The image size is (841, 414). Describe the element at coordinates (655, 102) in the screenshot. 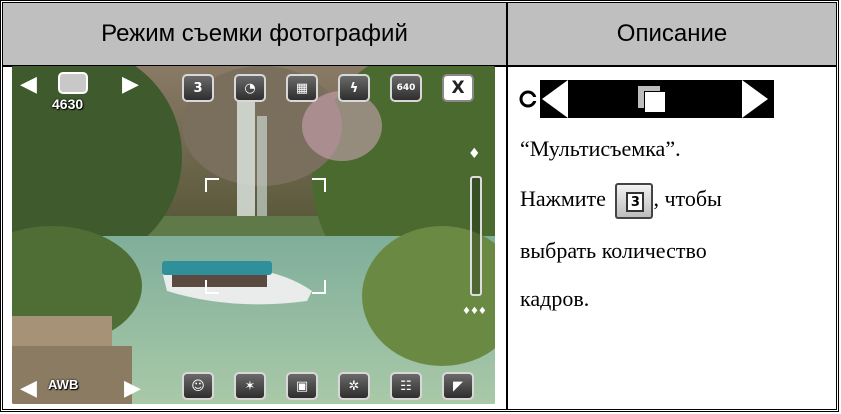

I see `multishot-icon-front` at that location.